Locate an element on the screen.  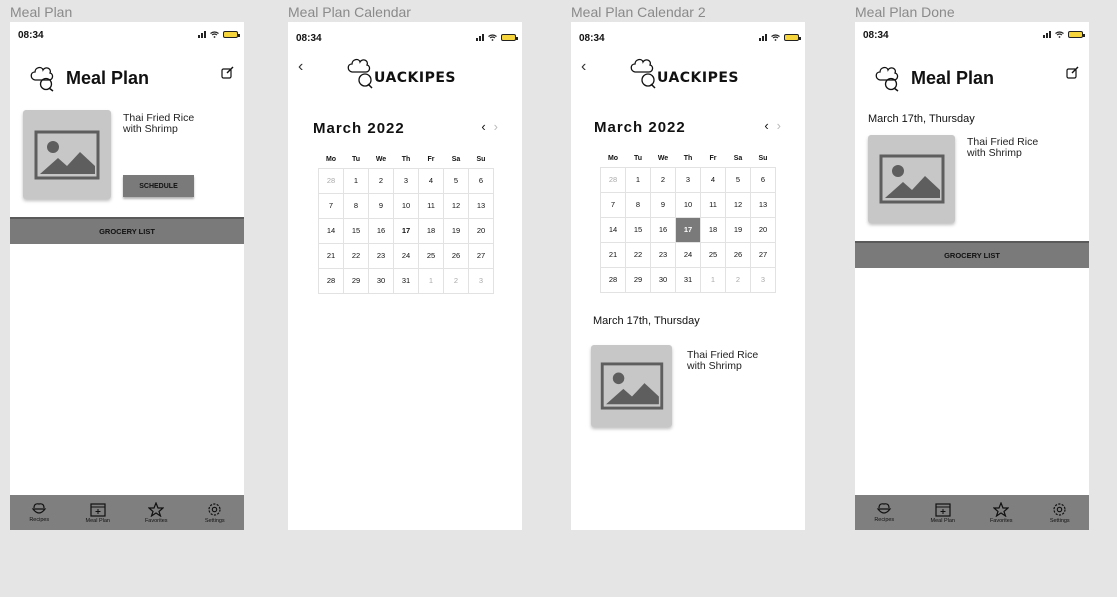
schedule-button: SCHEDULE is located at coordinates (158, 186).